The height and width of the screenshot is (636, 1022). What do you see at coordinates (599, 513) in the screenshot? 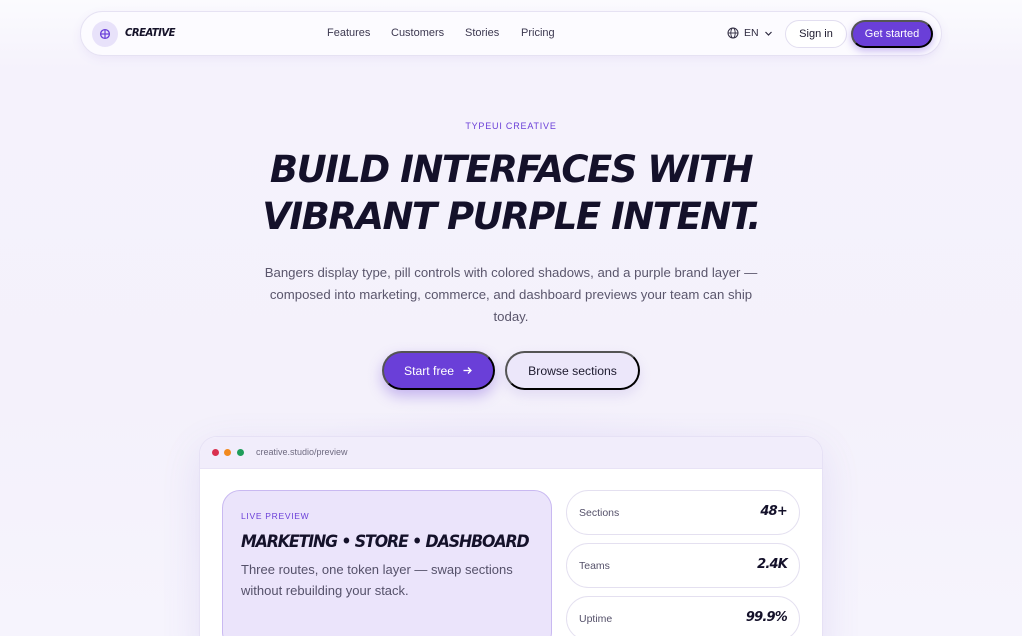
I see `stat-label: Sections` at bounding box center [599, 513].